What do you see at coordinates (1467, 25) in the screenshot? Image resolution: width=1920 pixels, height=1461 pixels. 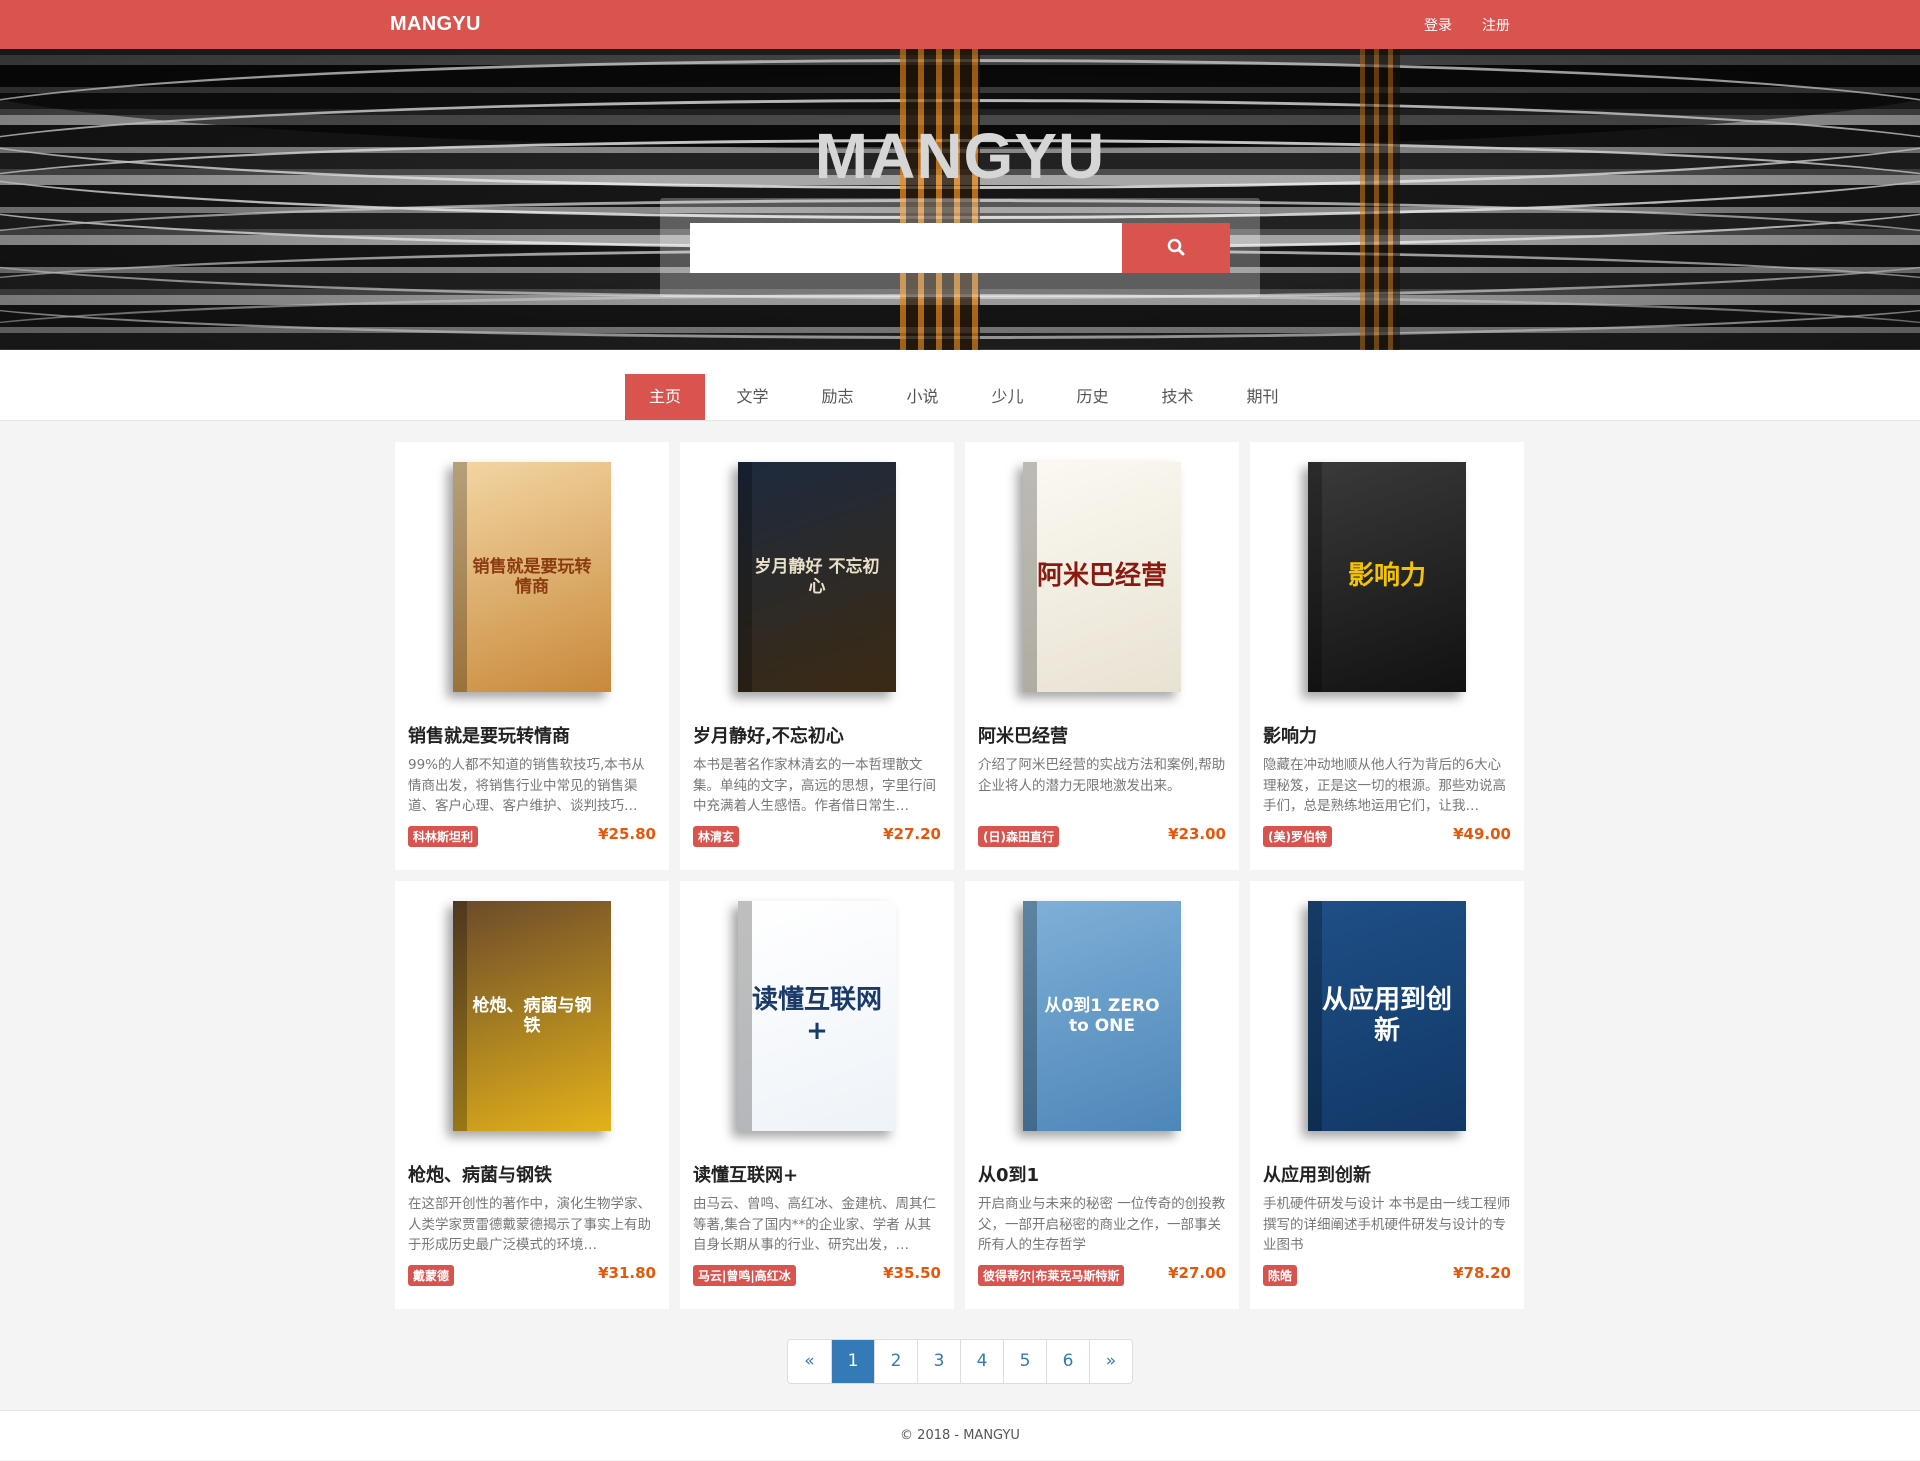 I see `auth-links: 登录 注册` at bounding box center [1467, 25].